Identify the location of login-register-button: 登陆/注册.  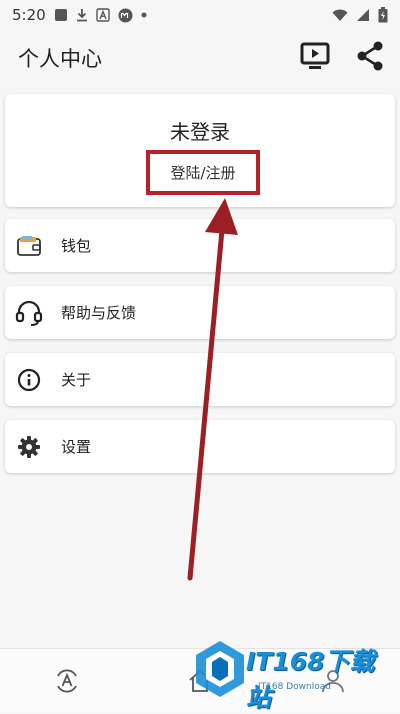
(203, 172).